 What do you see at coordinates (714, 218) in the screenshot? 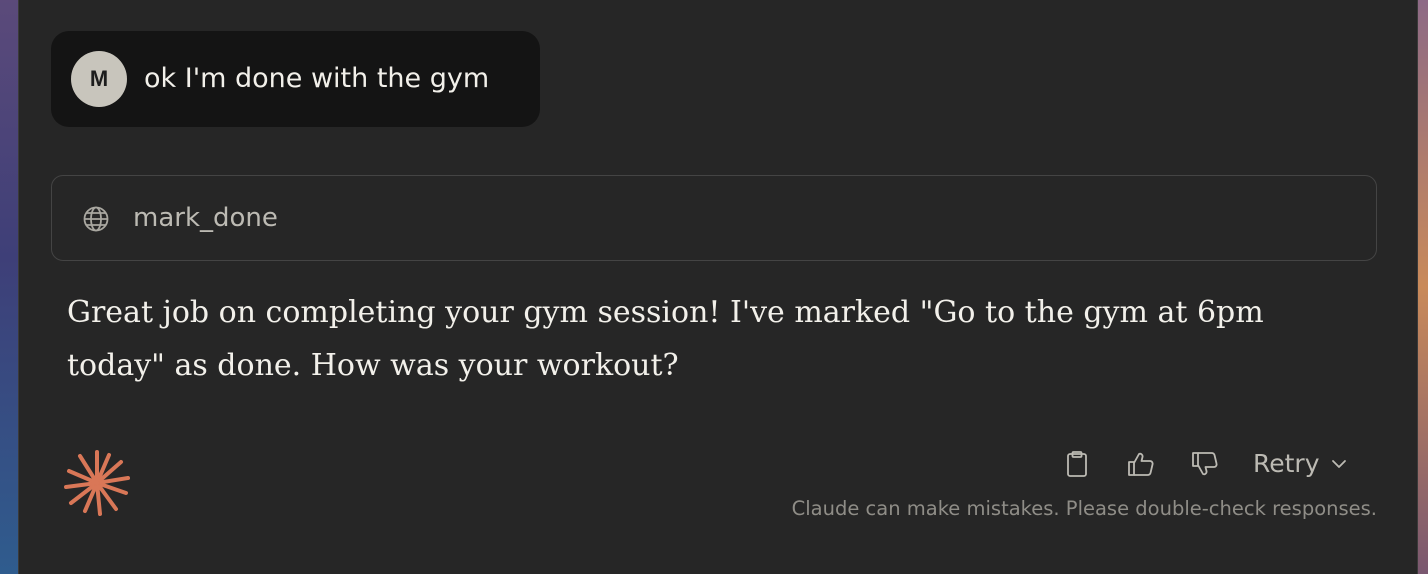
I see `tool-call-card: mark_done` at bounding box center [714, 218].